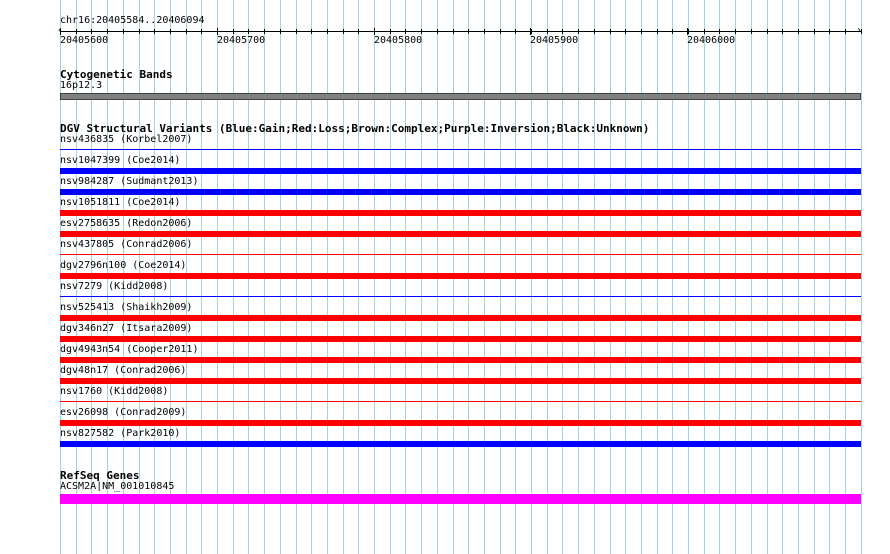 Image resolution: width=890 pixels, height=554 pixels. What do you see at coordinates (398, 40) in the screenshot?
I see `ruler-tick-label: 20405800` at bounding box center [398, 40].